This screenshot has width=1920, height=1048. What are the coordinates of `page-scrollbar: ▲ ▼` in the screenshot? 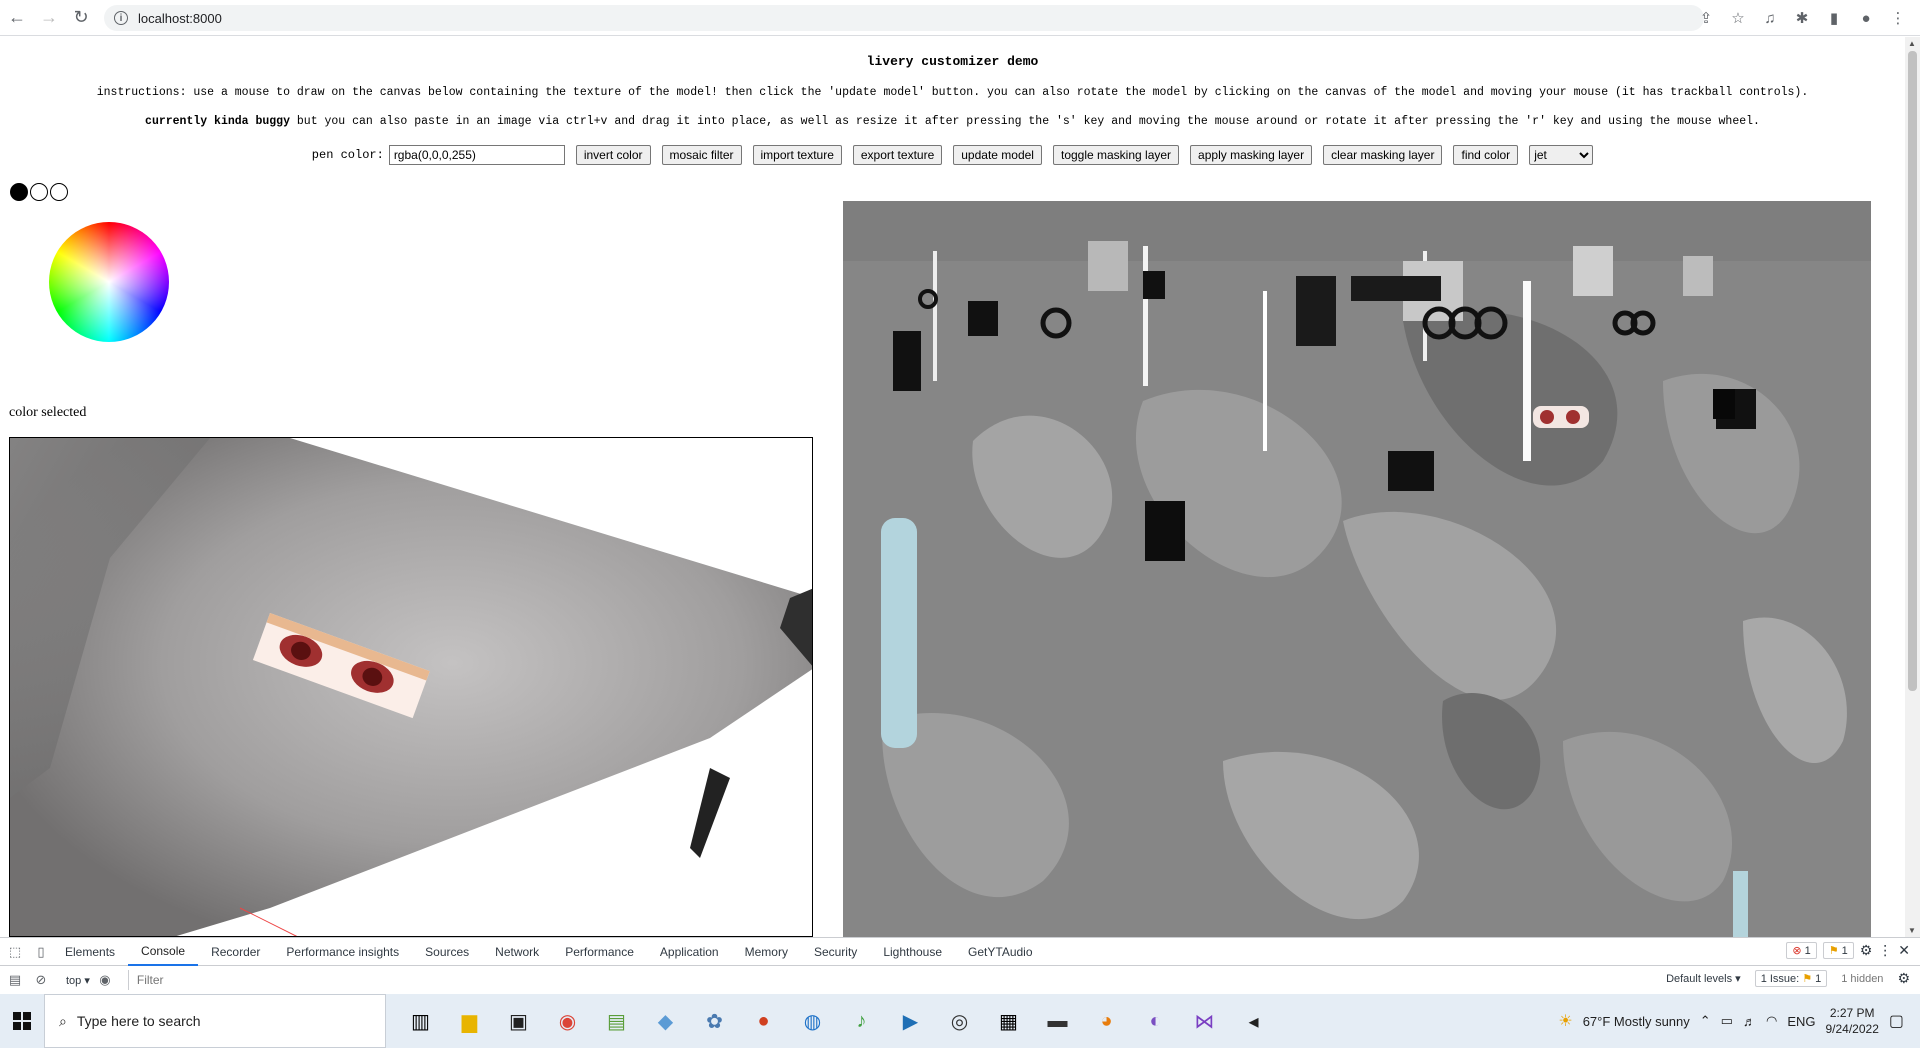 It's located at (1912, 487).